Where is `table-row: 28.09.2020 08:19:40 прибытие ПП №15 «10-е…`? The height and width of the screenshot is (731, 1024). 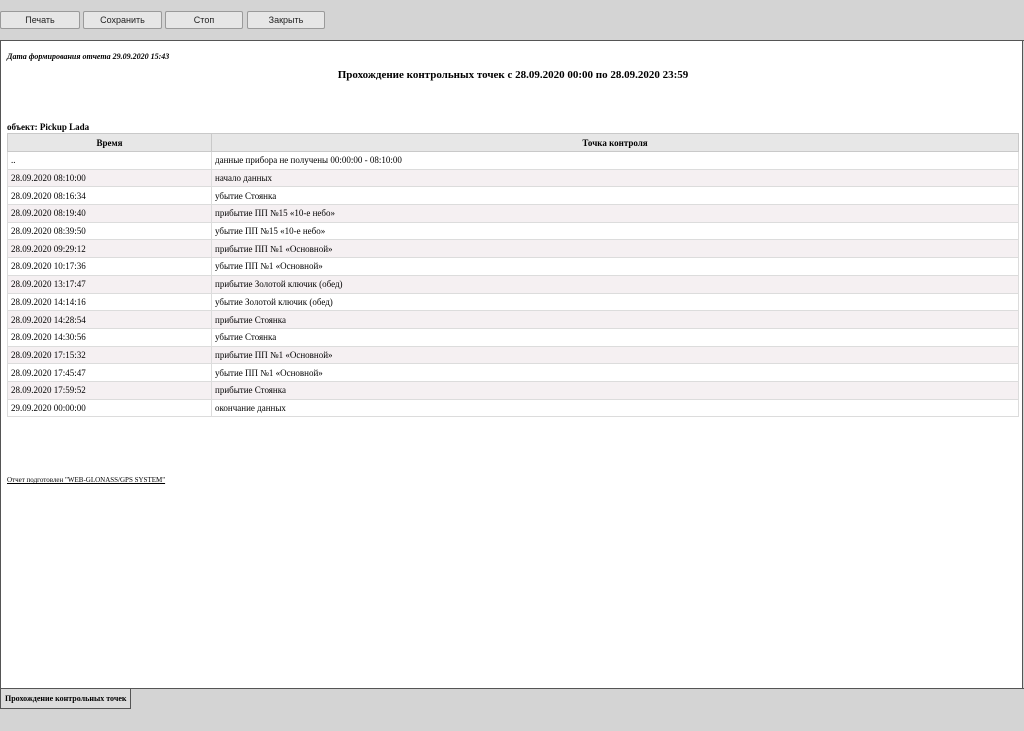
table-row: 28.09.2020 08:19:40 прибытие ПП №15 «10-е… is located at coordinates (513, 213).